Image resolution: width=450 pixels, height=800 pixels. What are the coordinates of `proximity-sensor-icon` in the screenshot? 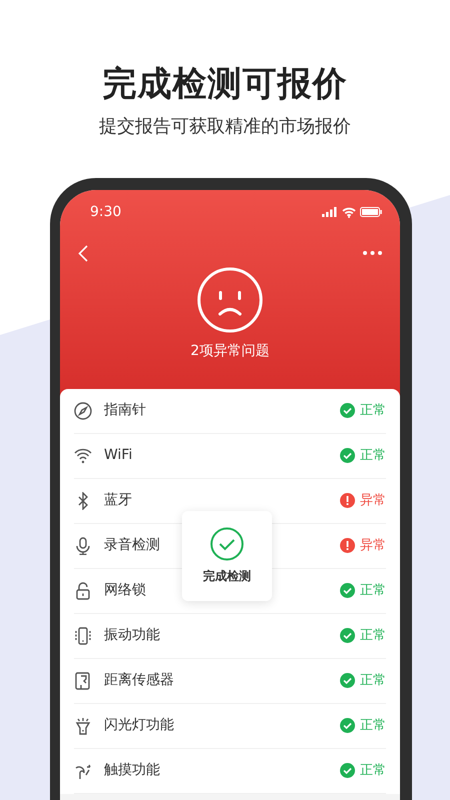 It's located at (83, 681).